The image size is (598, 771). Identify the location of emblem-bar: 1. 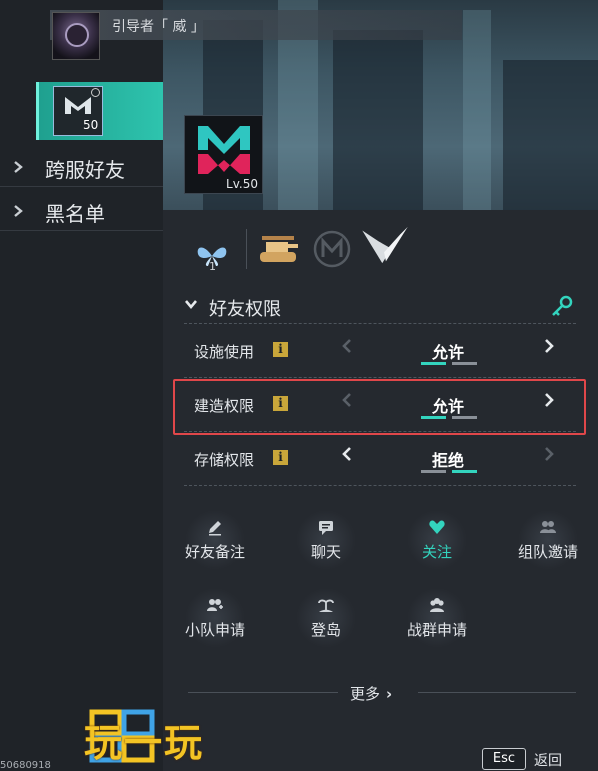
(310, 250).